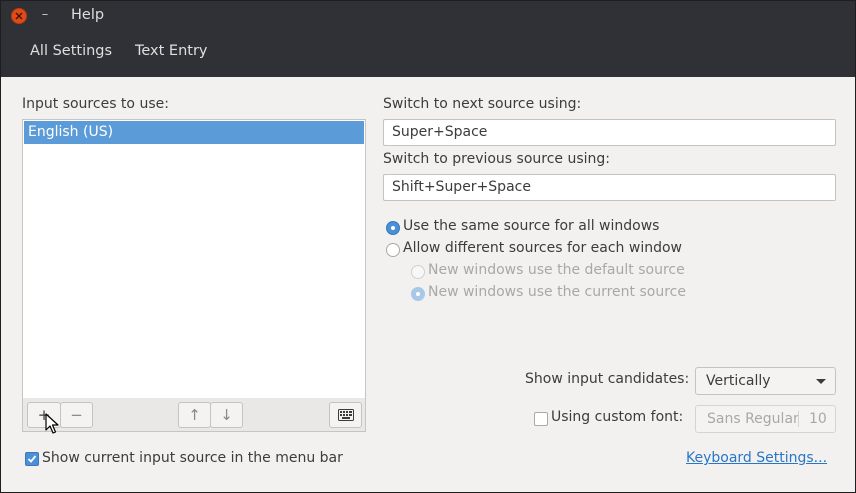 This screenshot has width=856, height=493. I want to click on next-source-label: Switch to next source using:, so click(482, 104).